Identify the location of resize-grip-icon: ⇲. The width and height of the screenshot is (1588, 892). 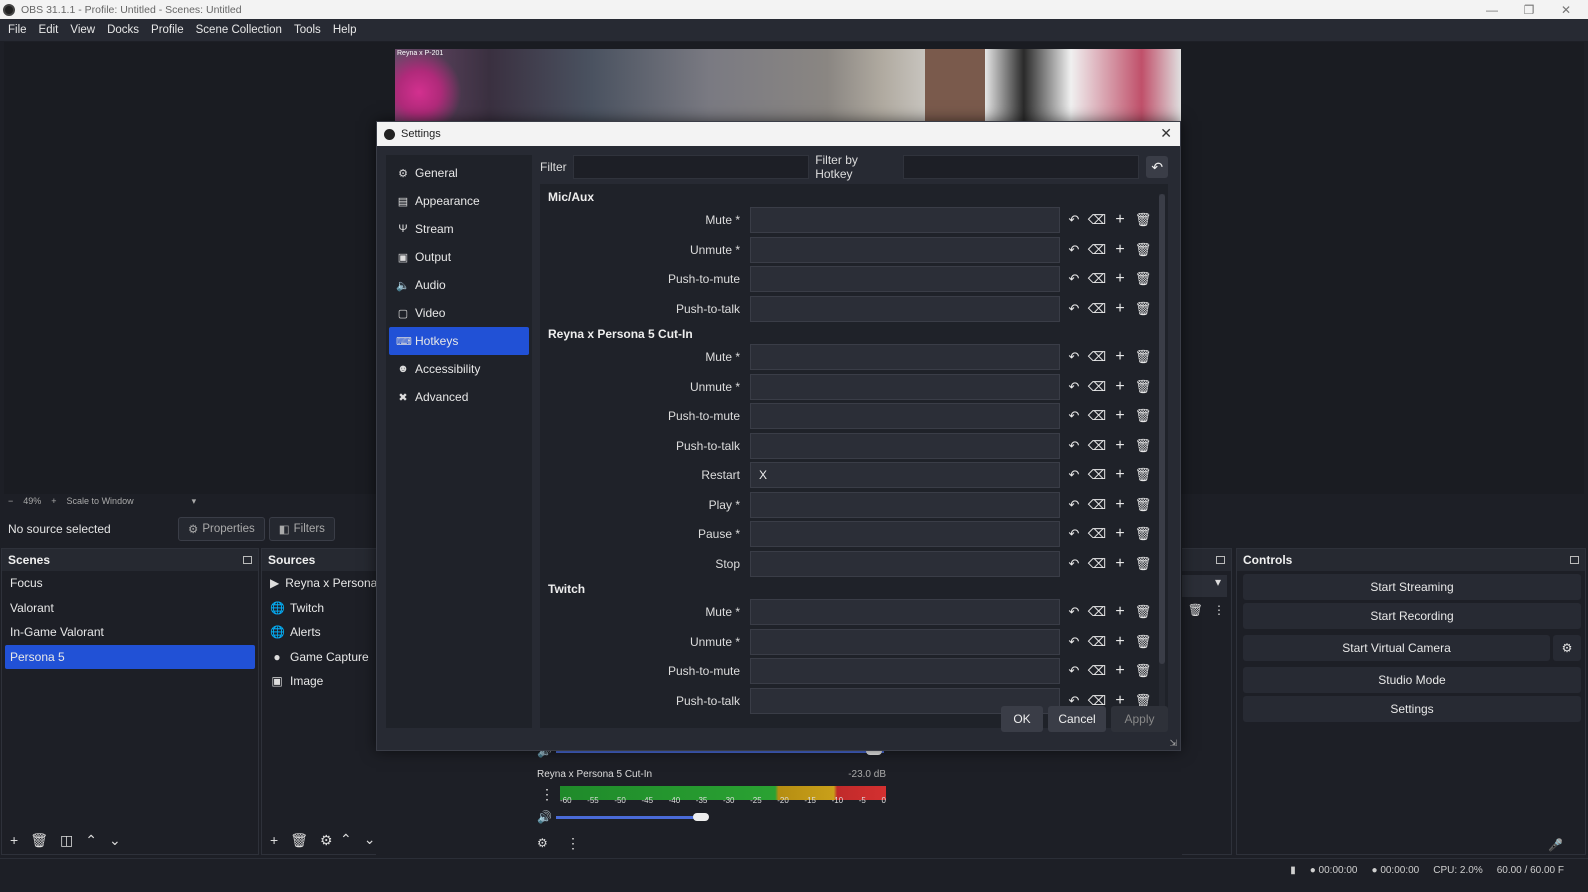
(1173, 743).